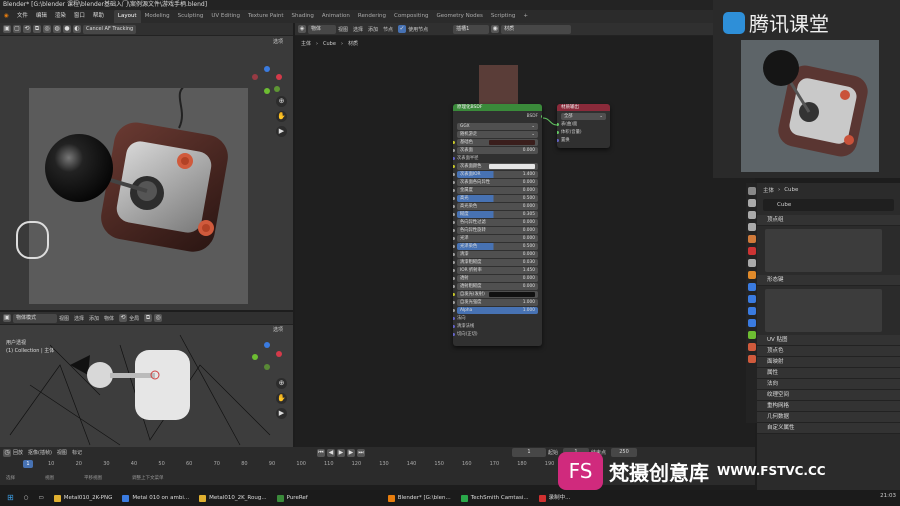 The width and height of the screenshot is (900, 506). What do you see at coordinates (266, 16) in the screenshot?
I see `tab-texture-paint: Texture Paint` at bounding box center [266, 16].